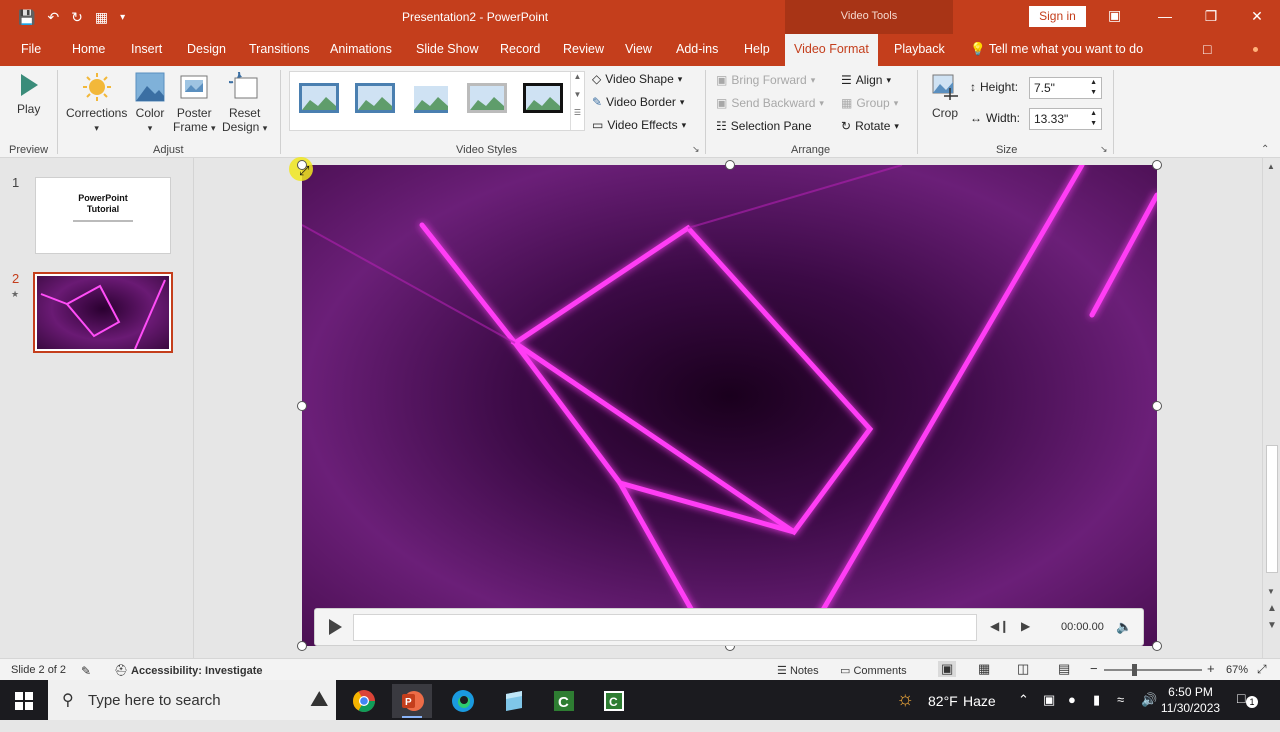 The width and height of the screenshot is (1280, 732). What do you see at coordinates (53, 17) in the screenshot?
I see `undo-icon: ↶` at bounding box center [53, 17].